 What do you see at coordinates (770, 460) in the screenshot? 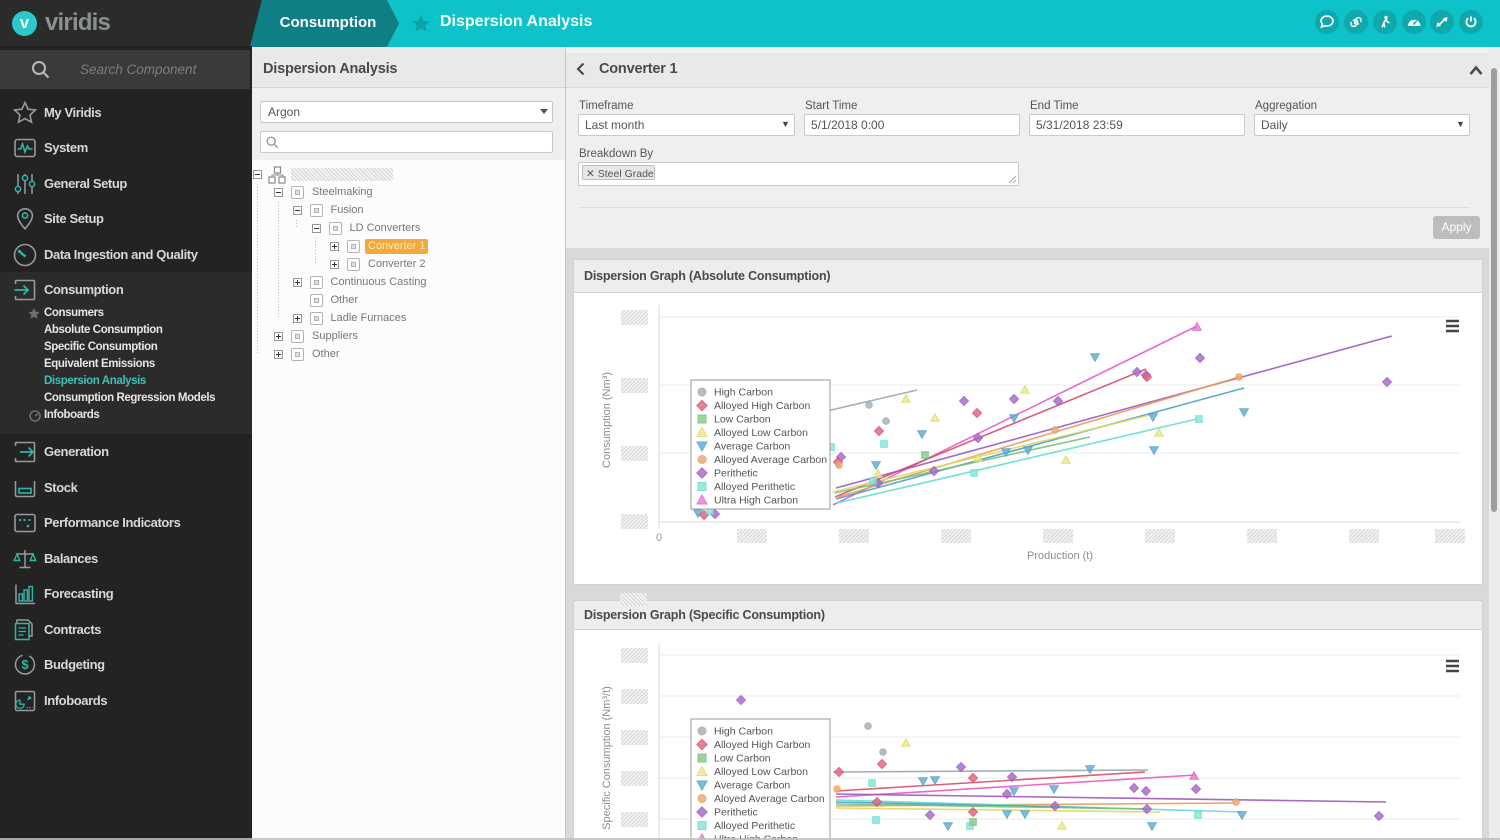
I see `svg-text: Alloyed Average Carbon` at bounding box center [770, 460].